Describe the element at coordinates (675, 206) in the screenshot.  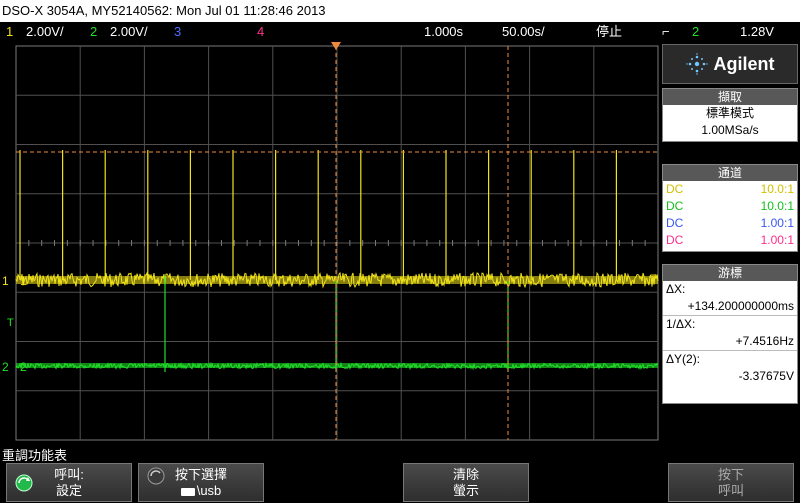
I see `ch2-coupling: DC` at that location.